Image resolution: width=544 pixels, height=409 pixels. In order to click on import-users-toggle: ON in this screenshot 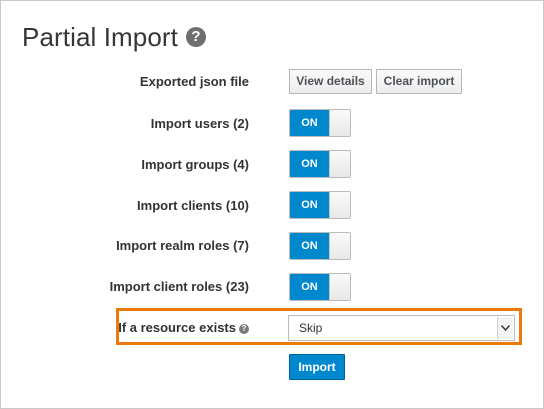, I will do `click(320, 123)`.